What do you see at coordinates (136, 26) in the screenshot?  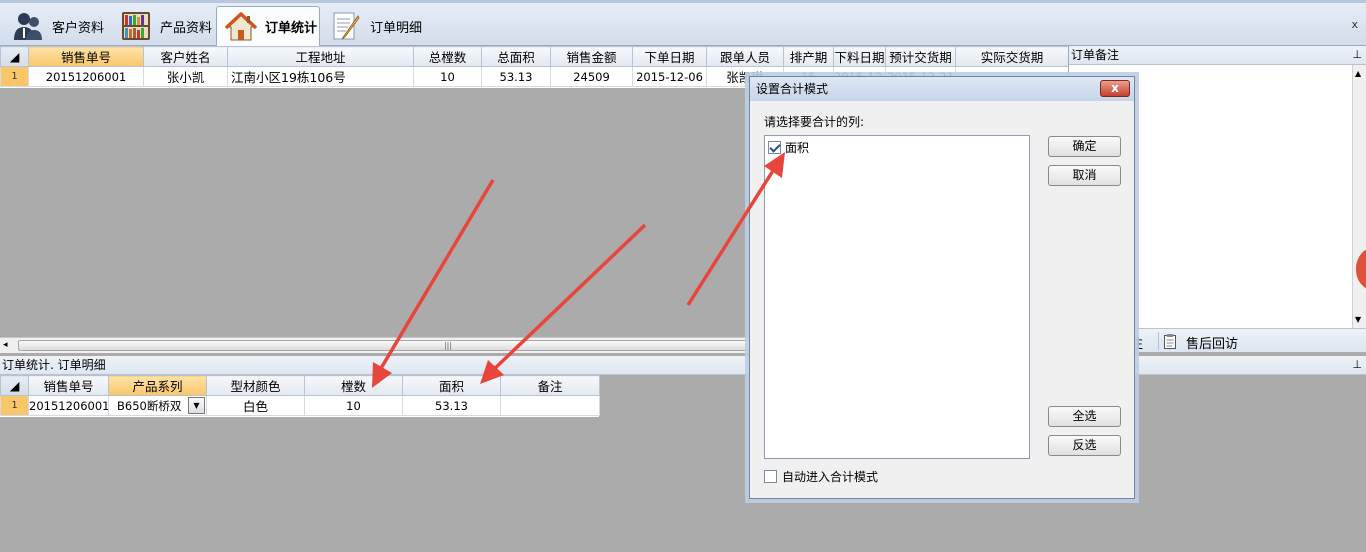 I see `bookshelf-icon` at bounding box center [136, 26].